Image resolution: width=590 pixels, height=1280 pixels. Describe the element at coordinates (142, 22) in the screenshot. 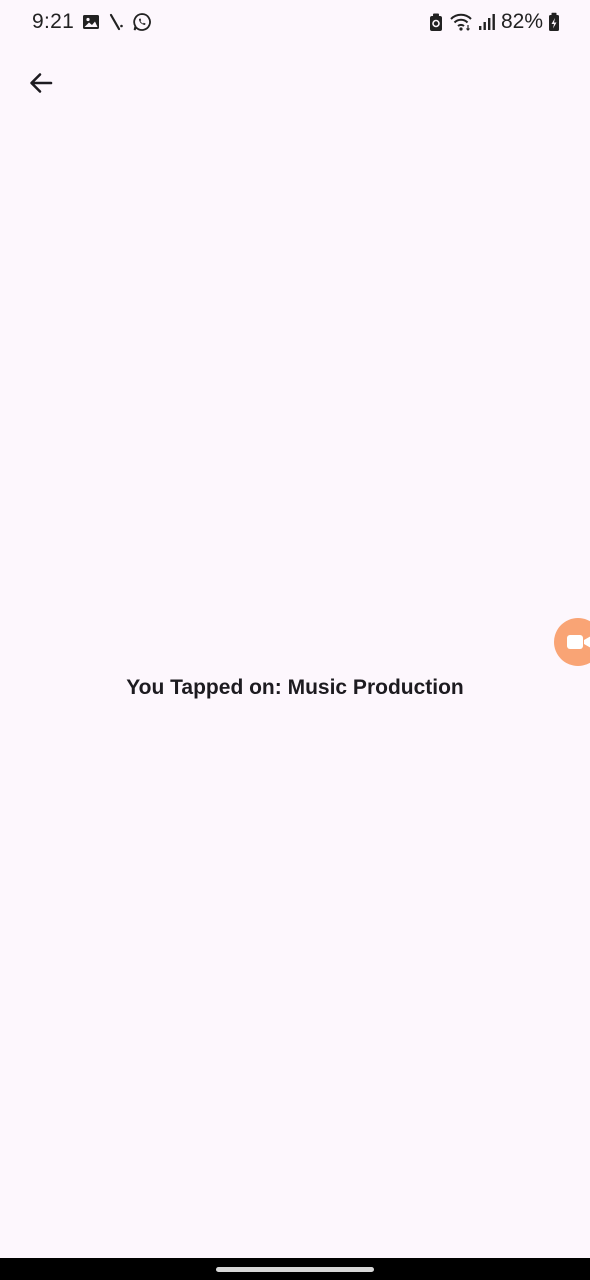

I see `whatsapp-icon` at that location.